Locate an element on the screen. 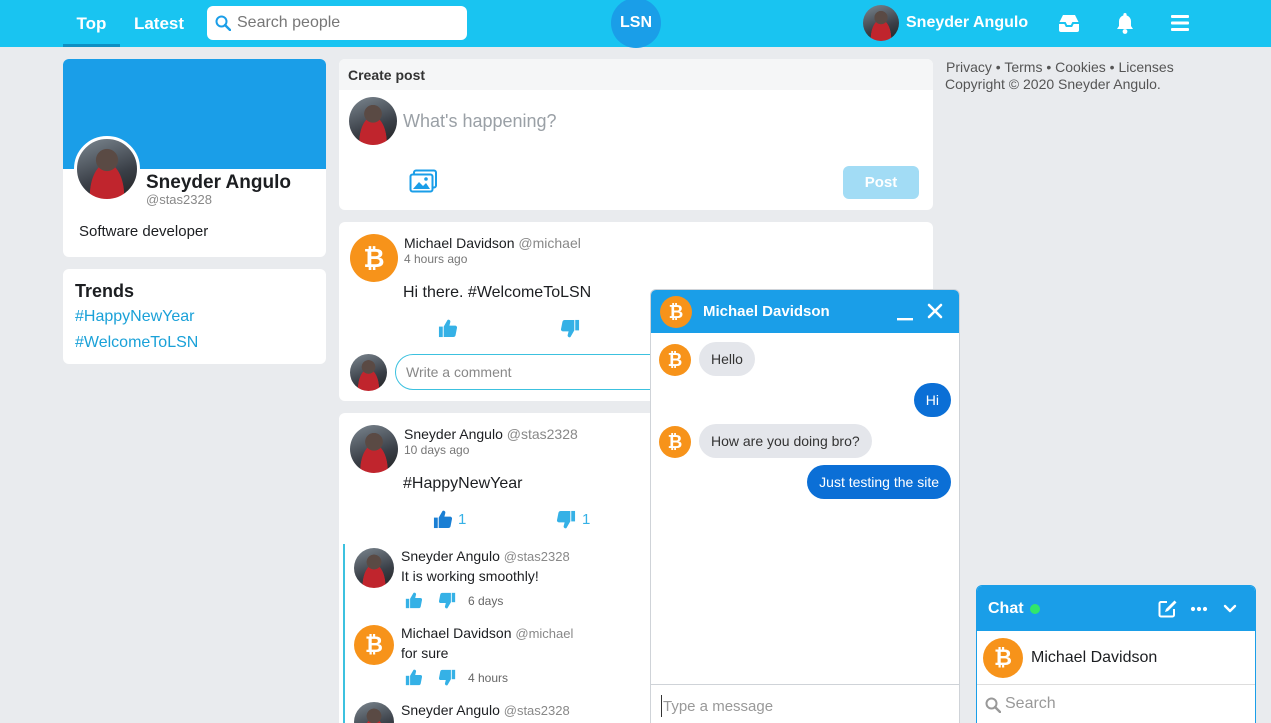  post-author: Michael Davidson @michael is located at coordinates (492, 243).